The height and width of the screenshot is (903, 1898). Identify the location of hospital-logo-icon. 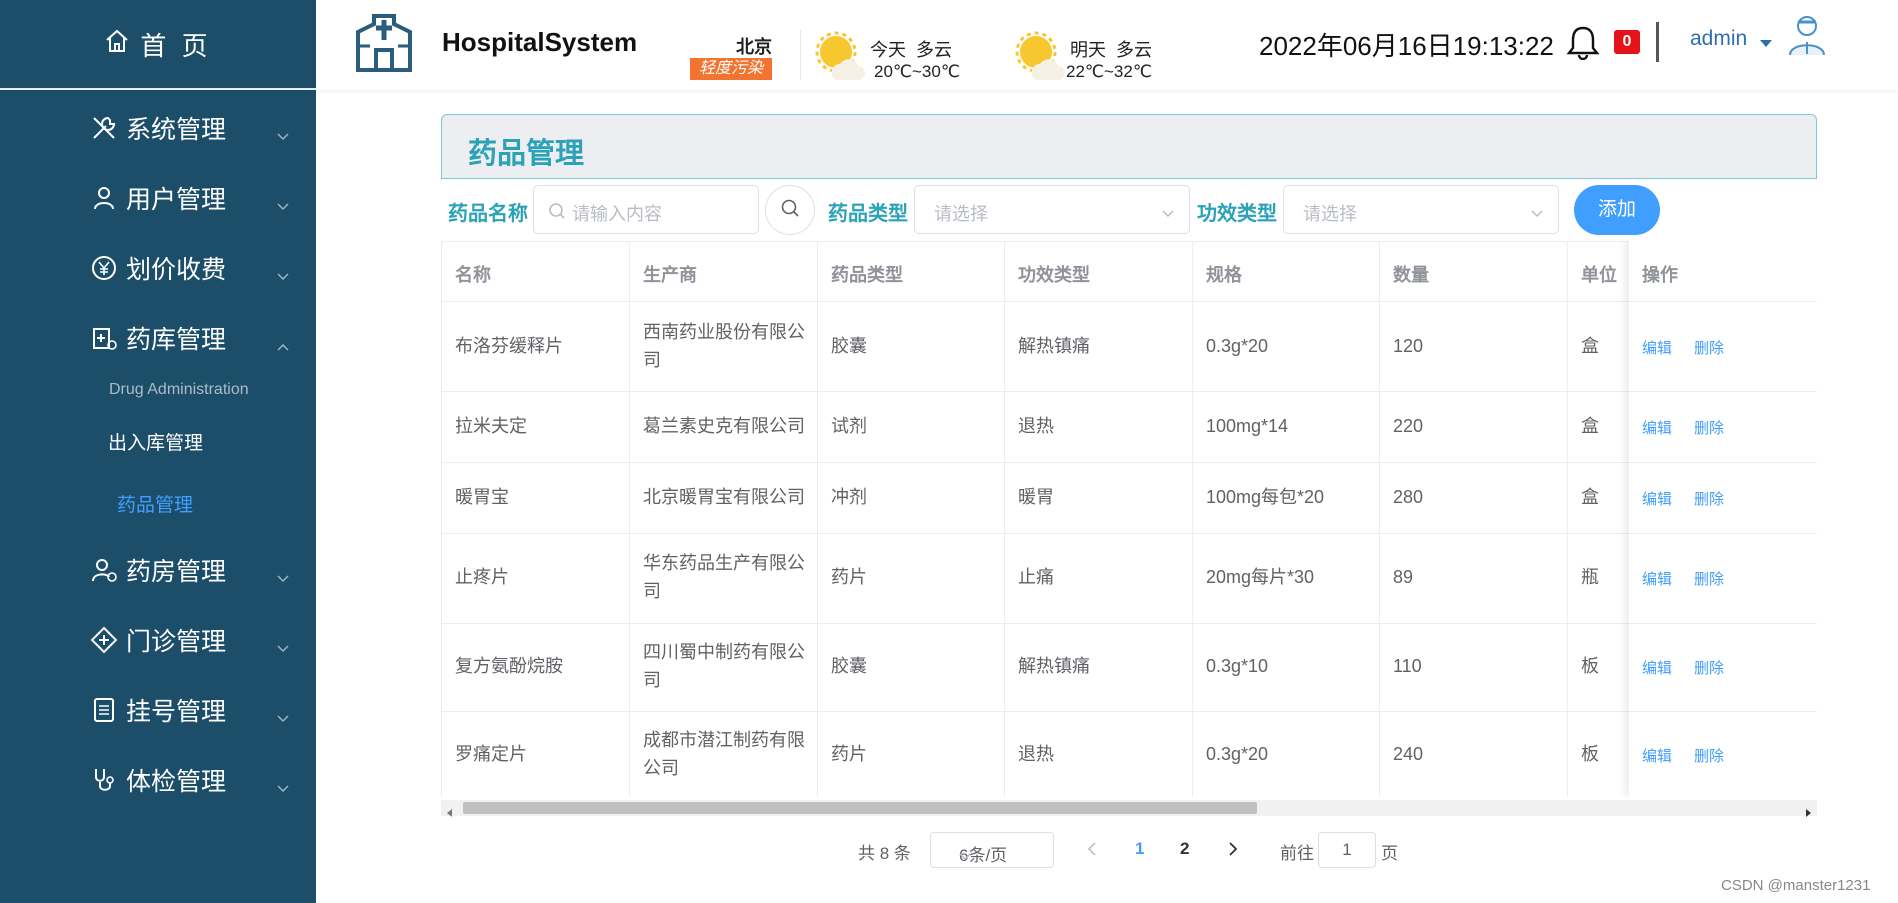
(384, 41).